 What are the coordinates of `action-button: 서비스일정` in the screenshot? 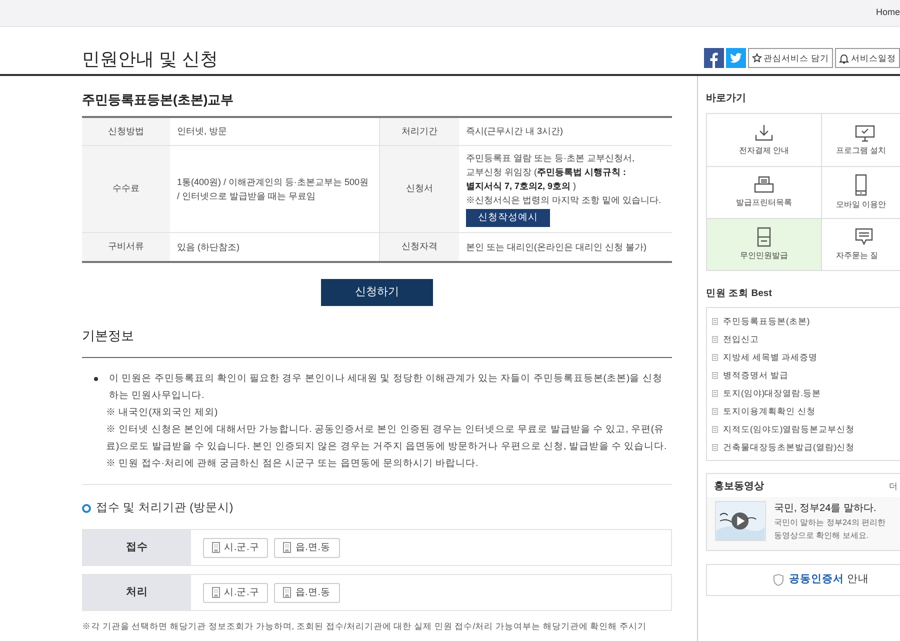 It's located at (867, 58).